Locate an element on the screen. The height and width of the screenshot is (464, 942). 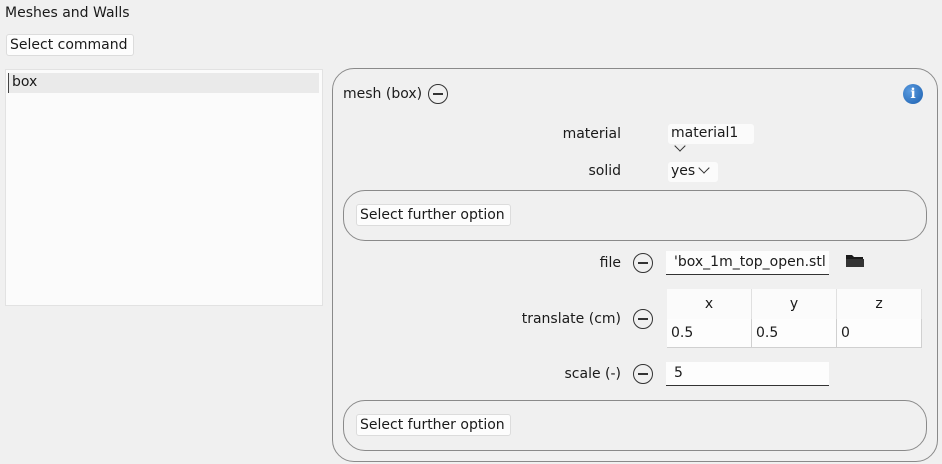
translate-z-cell: 0 is located at coordinates (879, 333).